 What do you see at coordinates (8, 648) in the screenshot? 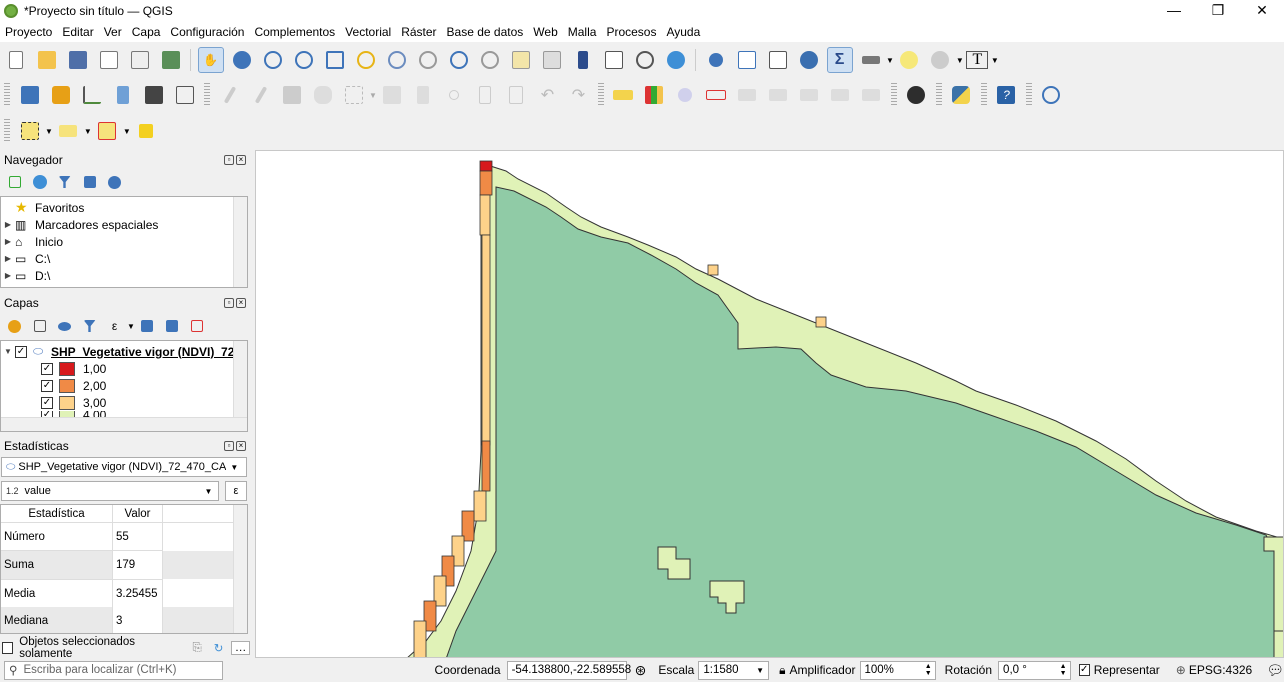
I see `selected-only-checkbox` at bounding box center [8, 648].